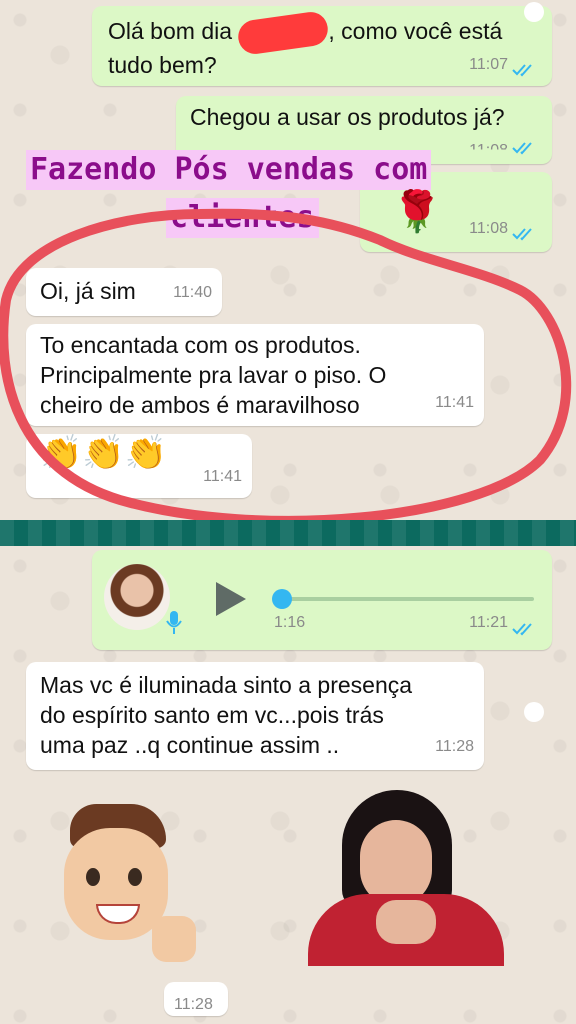 The image size is (576, 1024). I want to click on voice-duration: 1:16, so click(290, 622).